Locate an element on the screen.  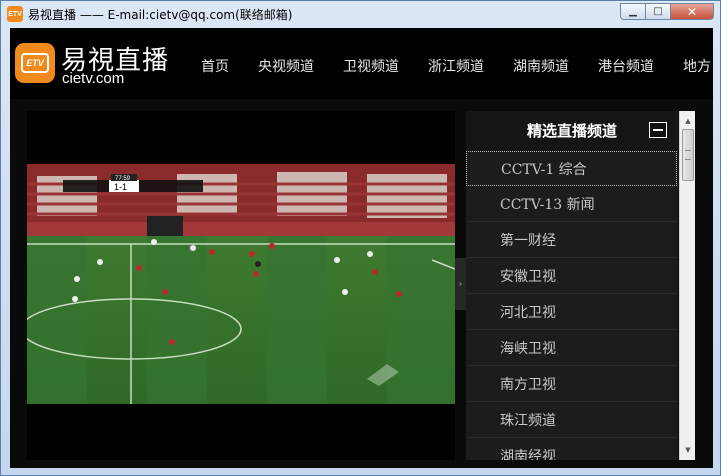
window-title: 易视直播 —— E-mail:cietv@qq.com(联络邮箱) is located at coordinates (160, 15).